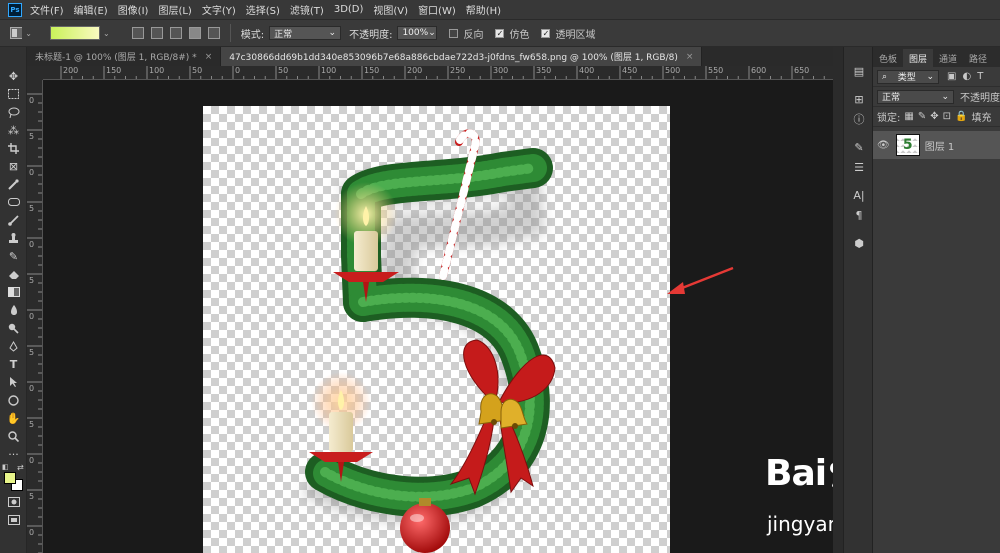  I want to click on zoom-tool-icon, so click(13, 436).